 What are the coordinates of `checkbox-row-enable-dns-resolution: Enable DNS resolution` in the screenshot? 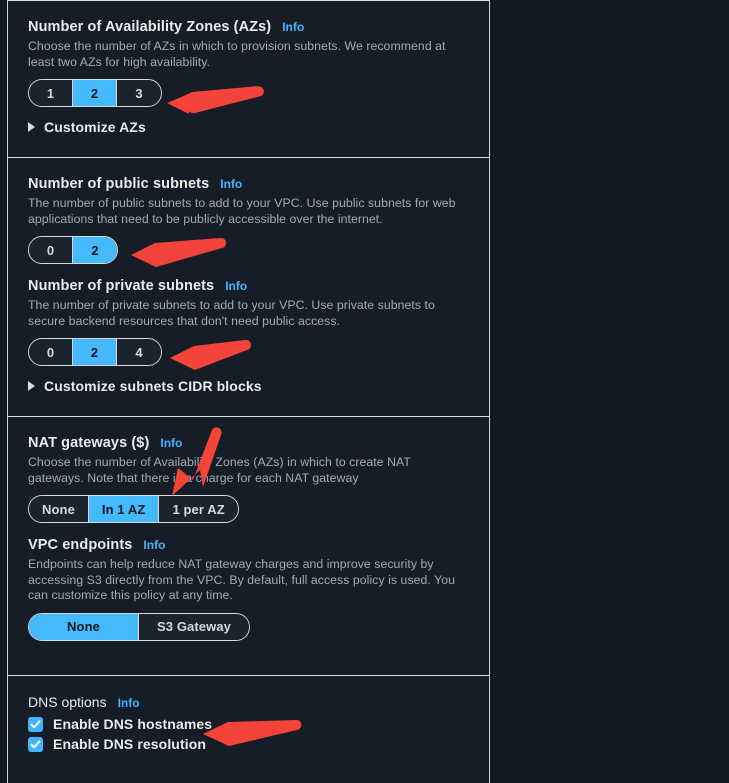 It's located at (248, 744).